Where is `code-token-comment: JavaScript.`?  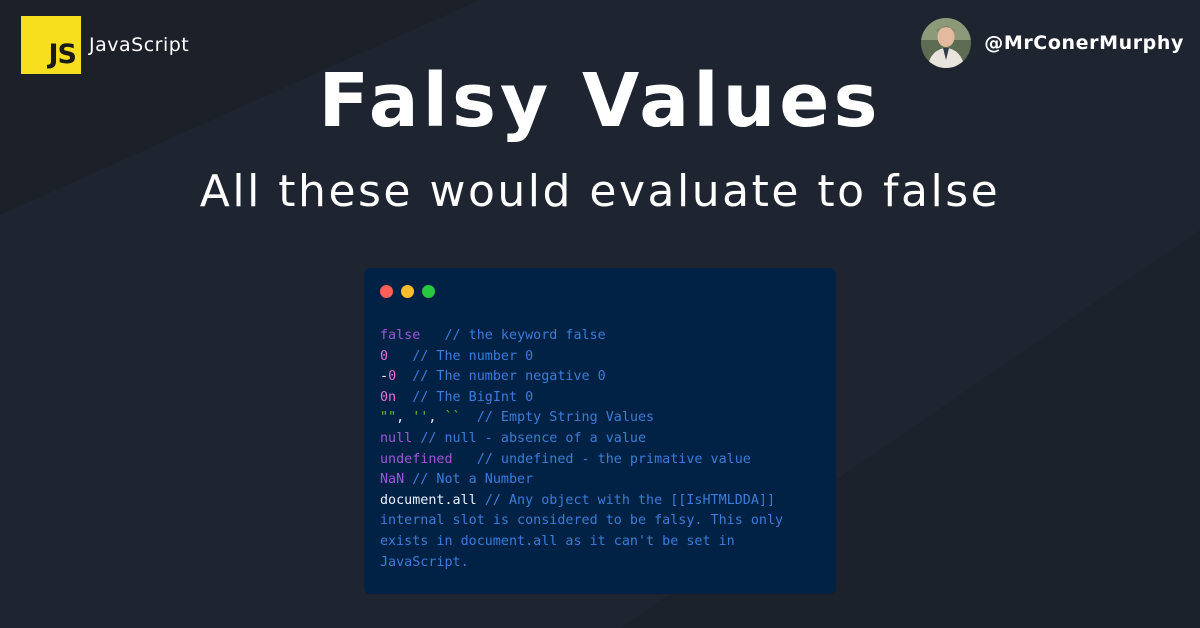 code-token-comment: JavaScript. is located at coordinates (424, 562).